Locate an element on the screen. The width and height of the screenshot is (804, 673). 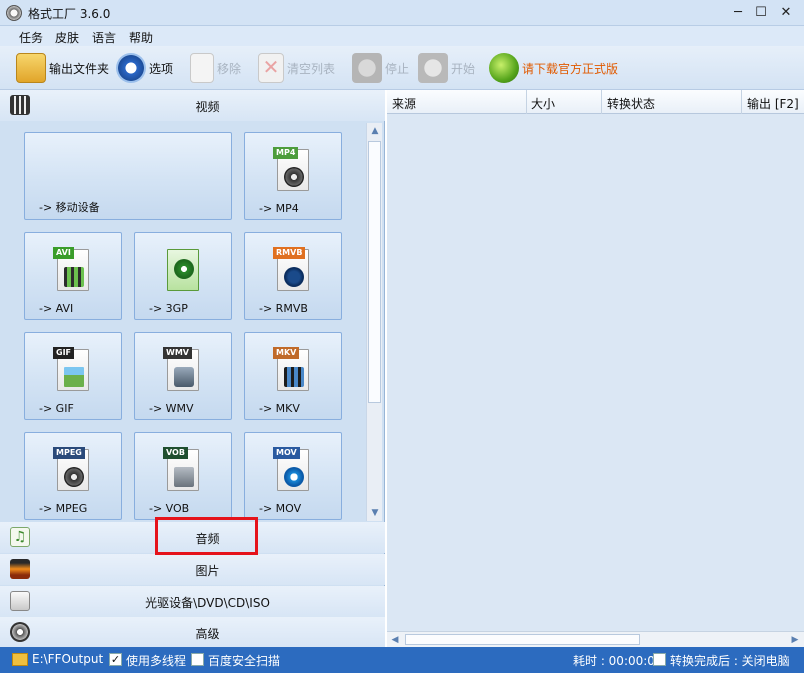
scroll-right-icon: ▶ is located at coordinates (795, 640).